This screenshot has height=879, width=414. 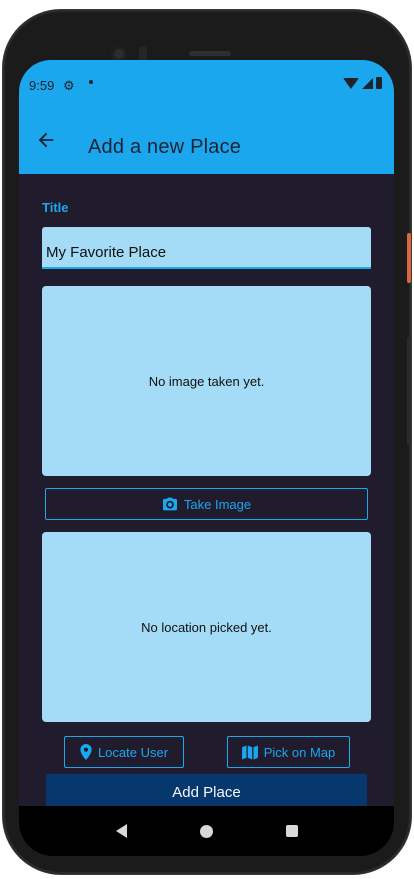 I want to click on earpiece-speaker, so click(x=210, y=53).